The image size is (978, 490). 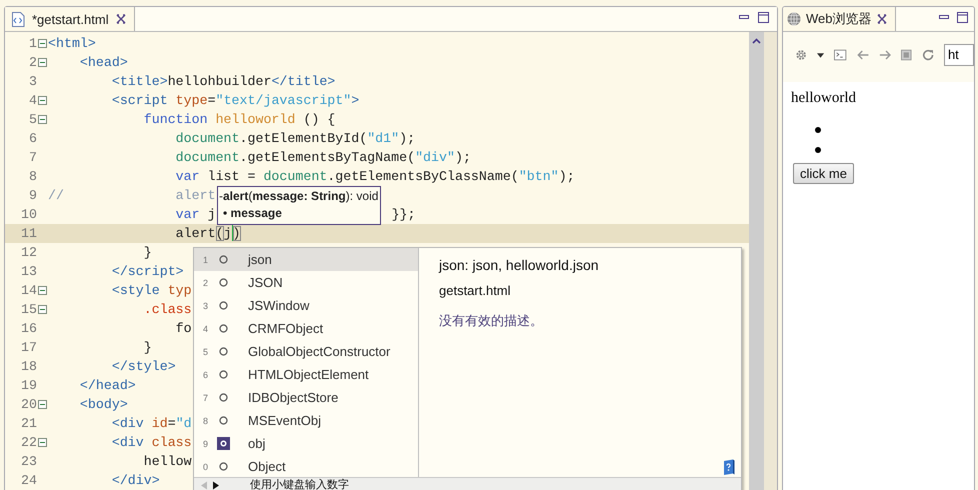 What do you see at coordinates (32, 138) in the screenshot?
I see `line-number: 6` at bounding box center [32, 138].